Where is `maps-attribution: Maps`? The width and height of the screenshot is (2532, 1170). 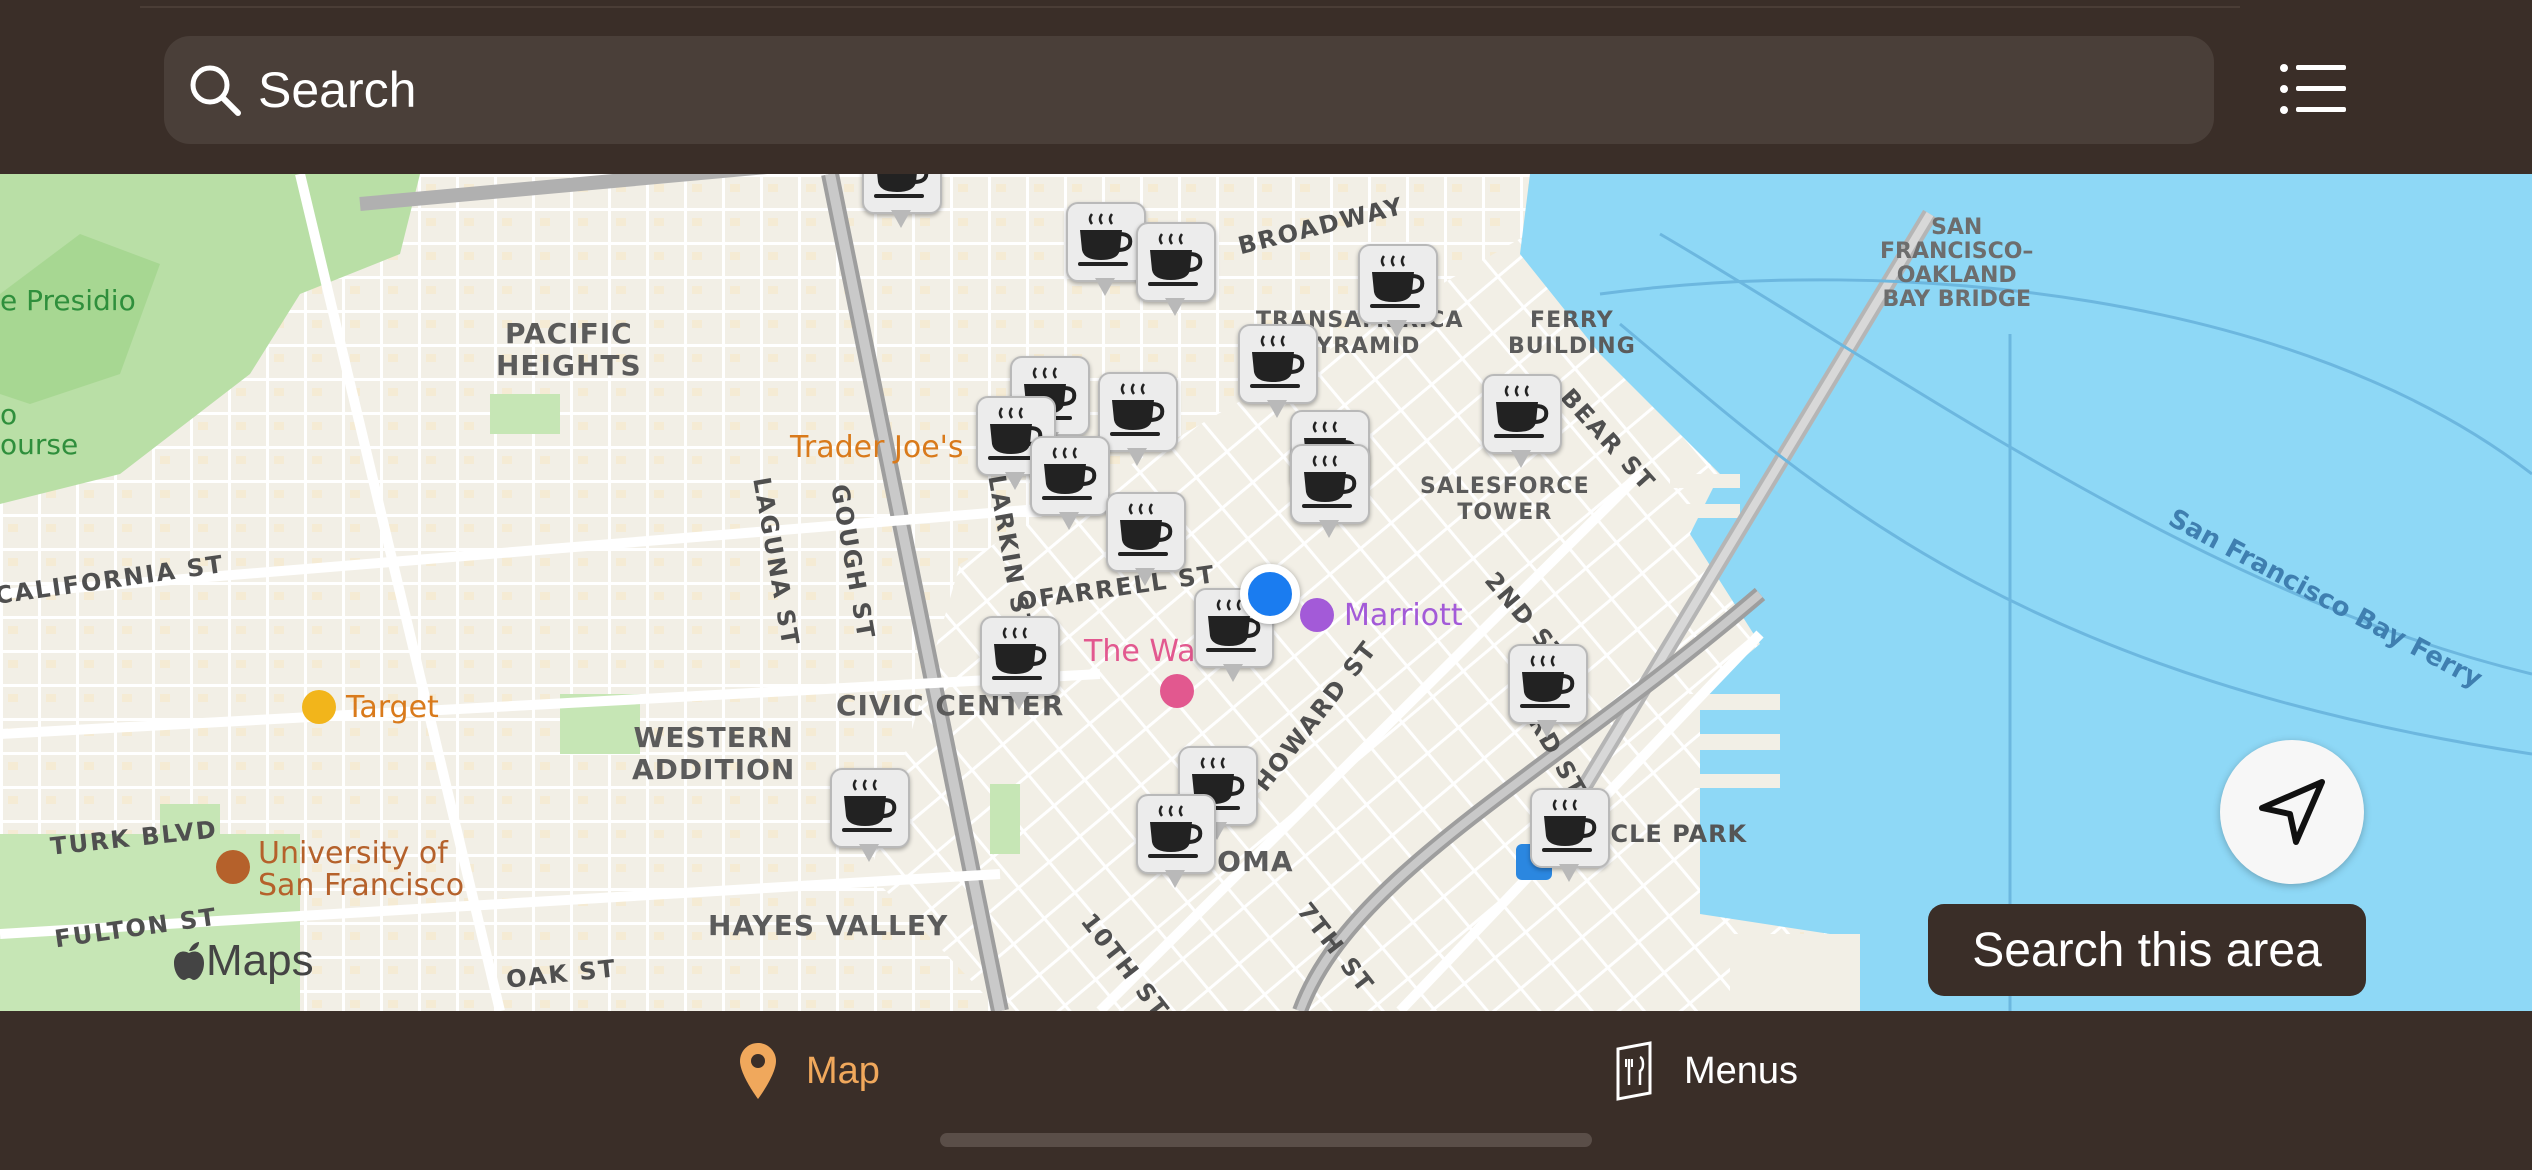 maps-attribution: Maps is located at coordinates (243, 961).